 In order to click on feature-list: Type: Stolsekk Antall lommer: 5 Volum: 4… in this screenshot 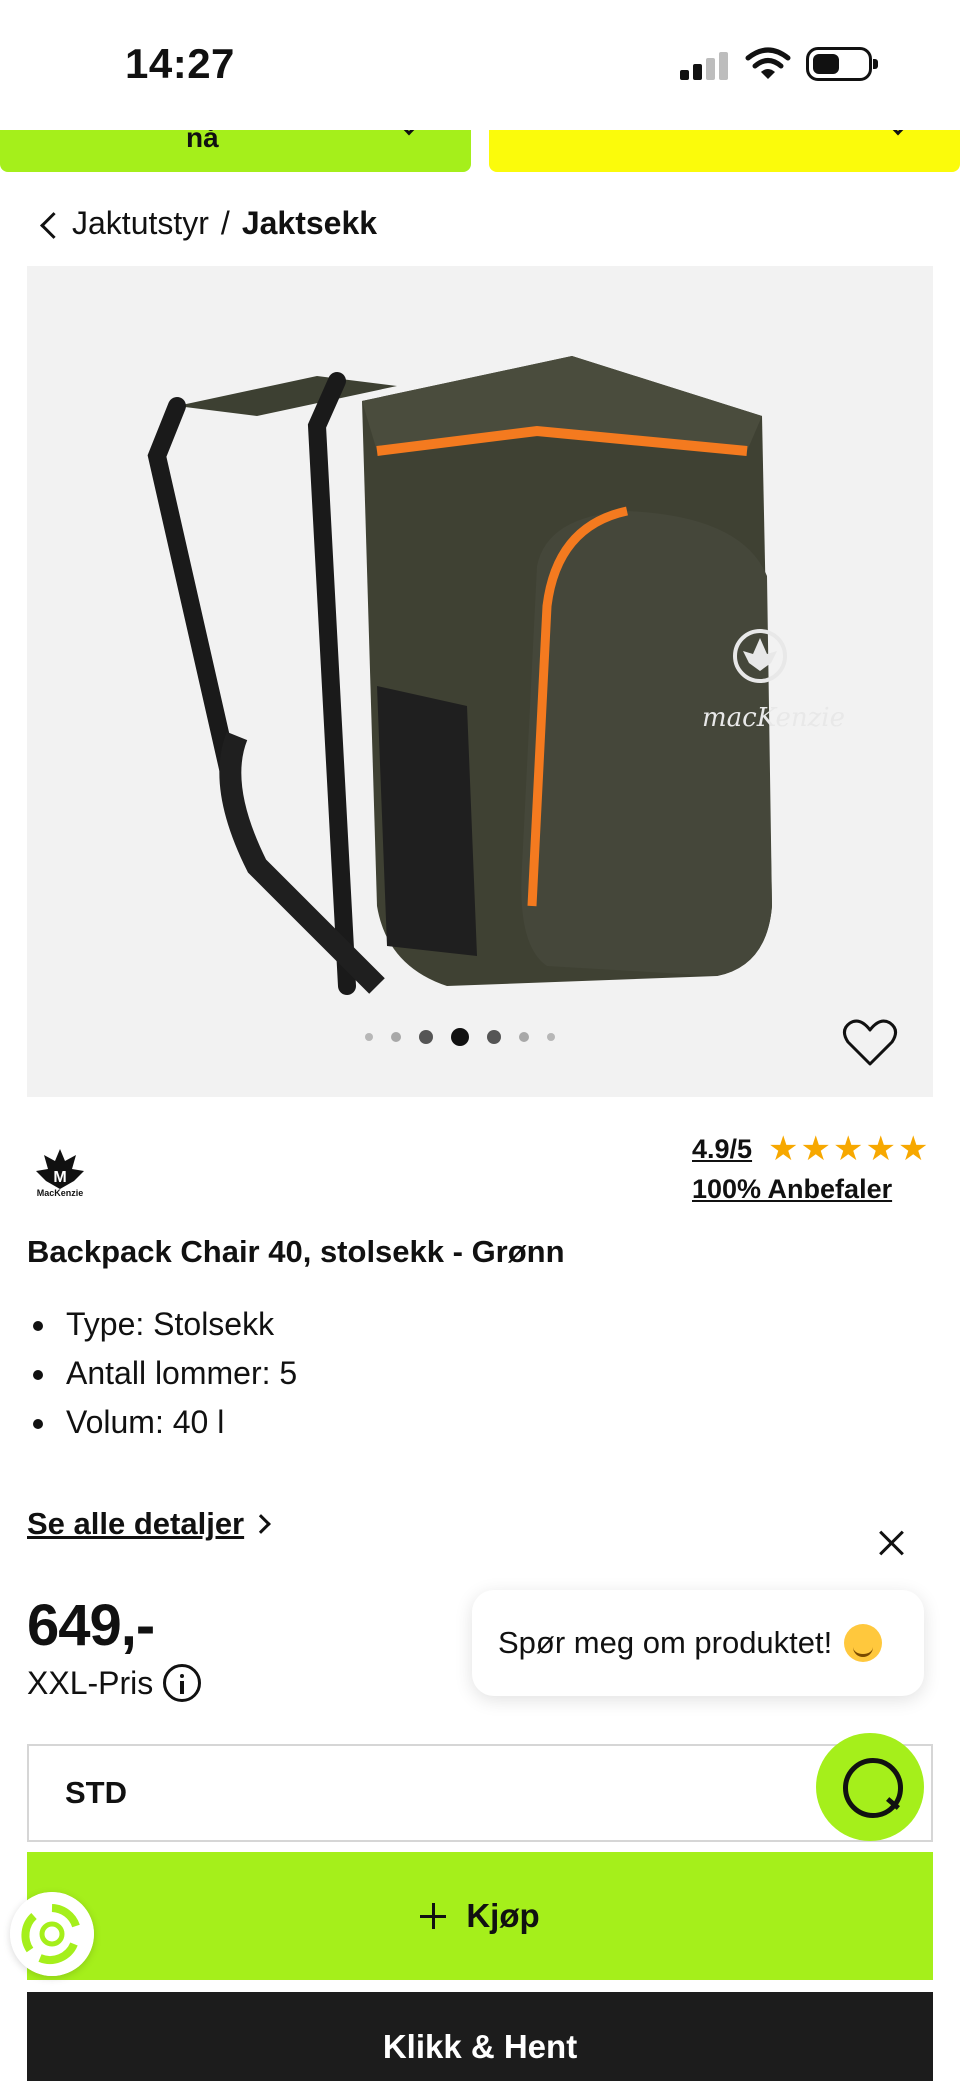, I will do `click(164, 1373)`.